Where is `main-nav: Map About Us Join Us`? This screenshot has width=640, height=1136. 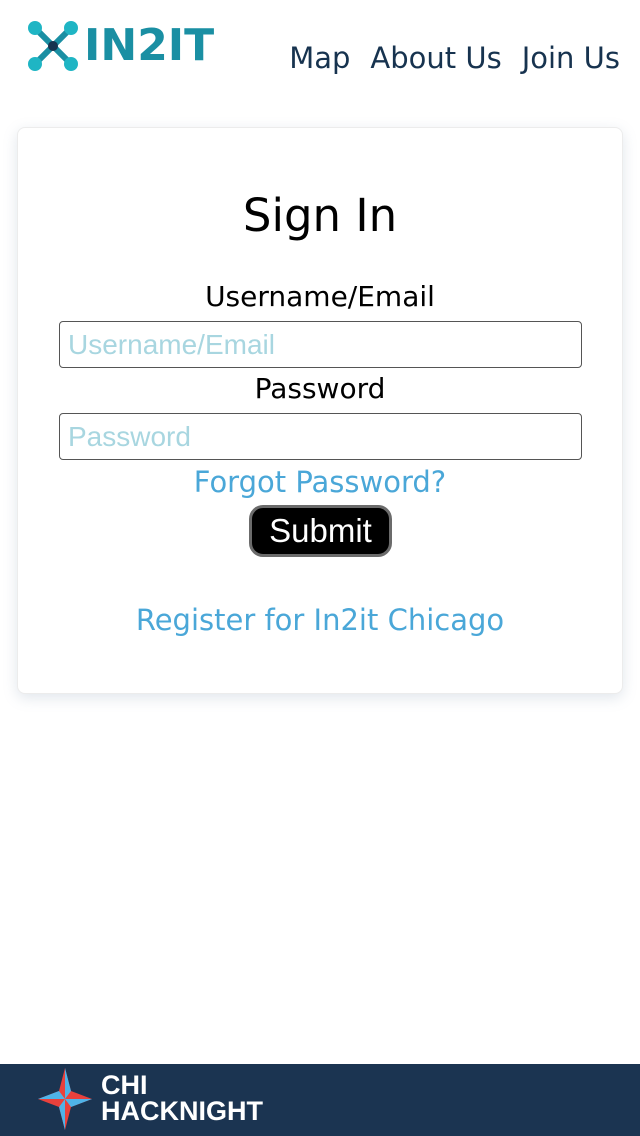 main-nav: Map About Us Join Us is located at coordinates (454, 58).